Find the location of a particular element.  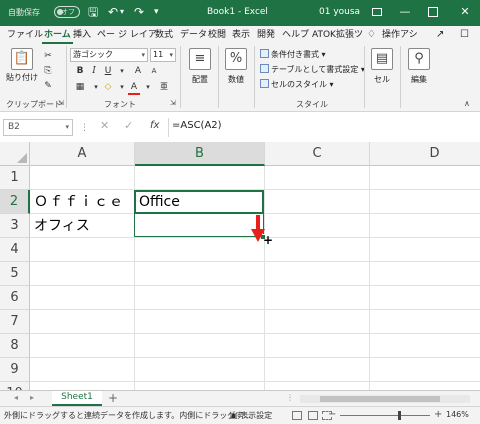

scrollbar-thumb is located at coordinates (380, 399).